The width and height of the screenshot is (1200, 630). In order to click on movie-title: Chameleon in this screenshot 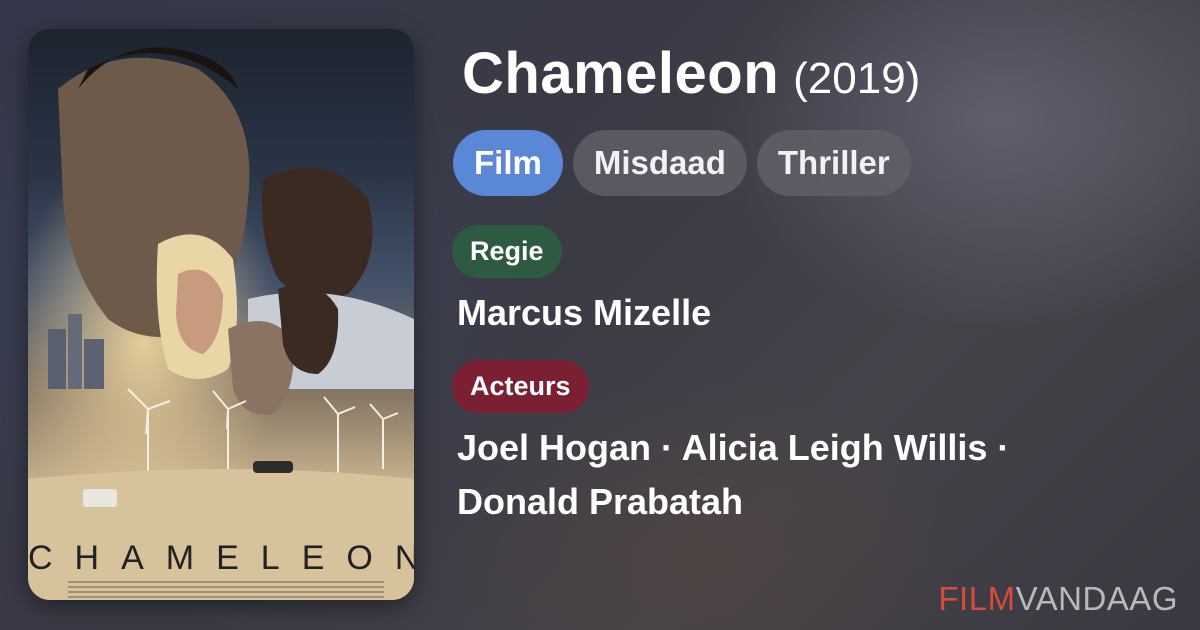, I will do `click(621, 73)`.